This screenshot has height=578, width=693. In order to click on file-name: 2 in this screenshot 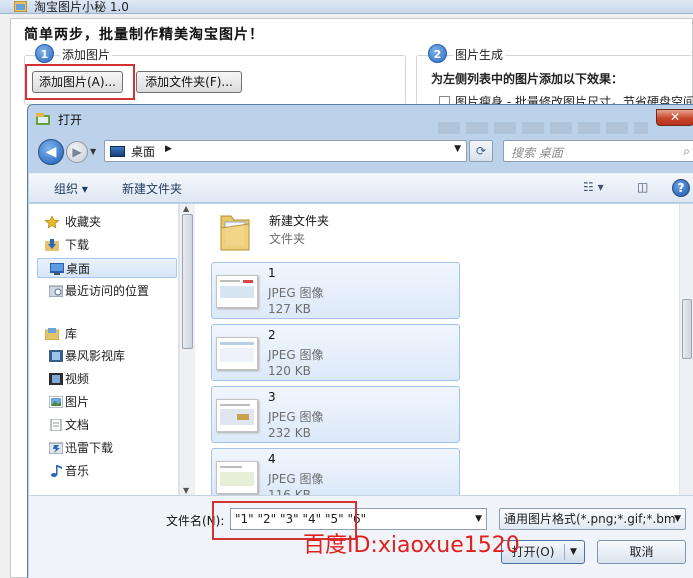, I will do `click(272, 335)`.